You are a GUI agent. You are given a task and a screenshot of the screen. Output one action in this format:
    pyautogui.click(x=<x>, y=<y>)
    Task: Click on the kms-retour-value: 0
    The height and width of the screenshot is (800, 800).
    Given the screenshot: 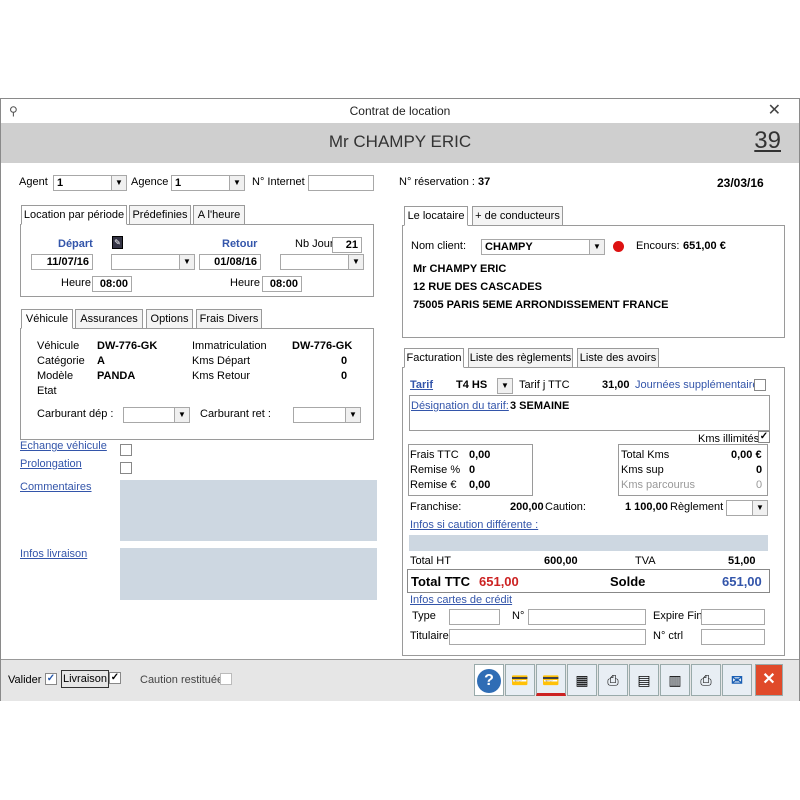 What is the action you would take?
    pyautogui.click(x=344, y=376)
    